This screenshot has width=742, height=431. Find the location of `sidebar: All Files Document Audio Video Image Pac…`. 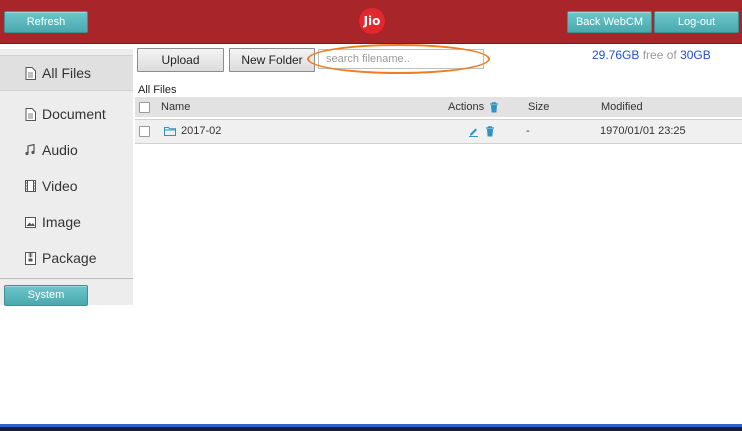

sidebar: All Files Document Audio Video Image Pac… is located at coordinates (66, 177).